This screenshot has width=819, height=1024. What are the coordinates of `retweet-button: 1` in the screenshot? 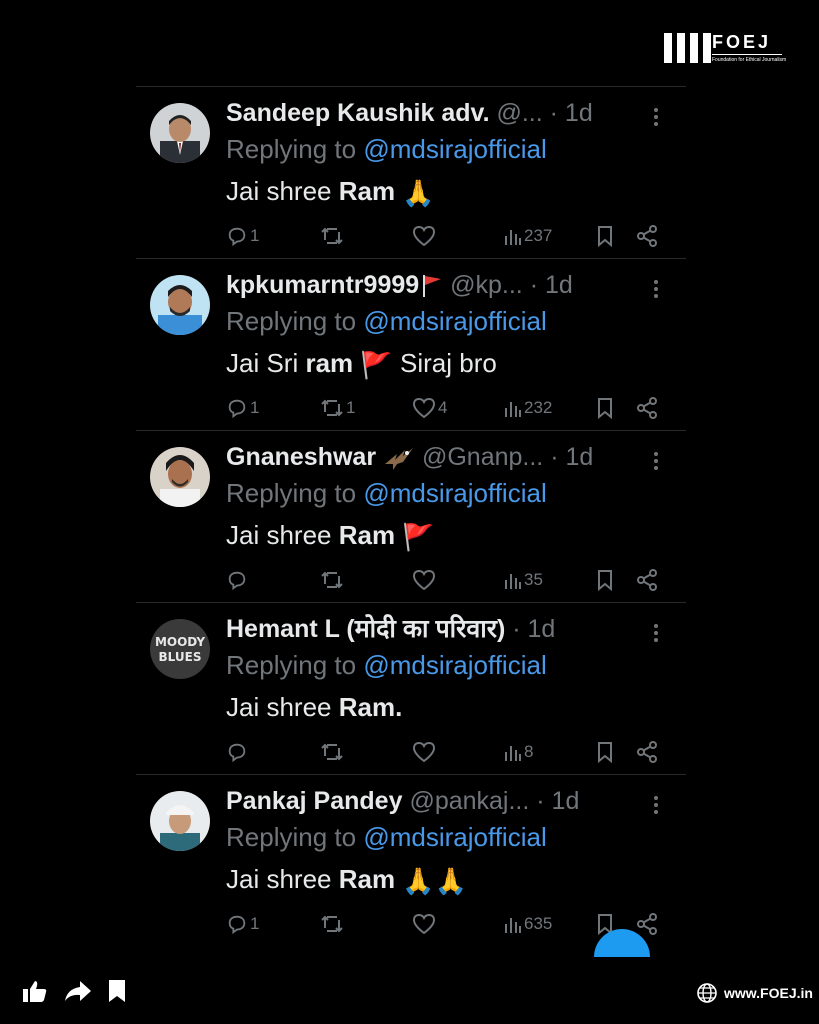 It's located at (337, 408).